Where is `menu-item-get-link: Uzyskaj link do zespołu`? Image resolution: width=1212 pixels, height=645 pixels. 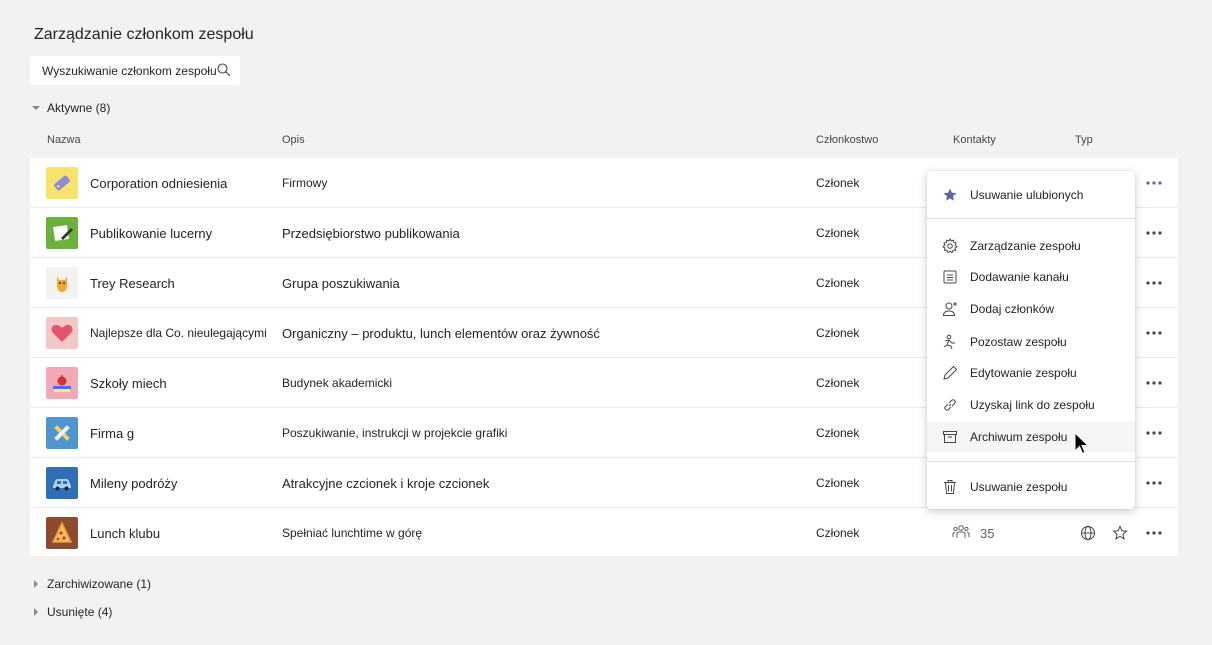 menu-item-get-link: Uzyskaj link do zespołu is located at coordinates (1031, 405).